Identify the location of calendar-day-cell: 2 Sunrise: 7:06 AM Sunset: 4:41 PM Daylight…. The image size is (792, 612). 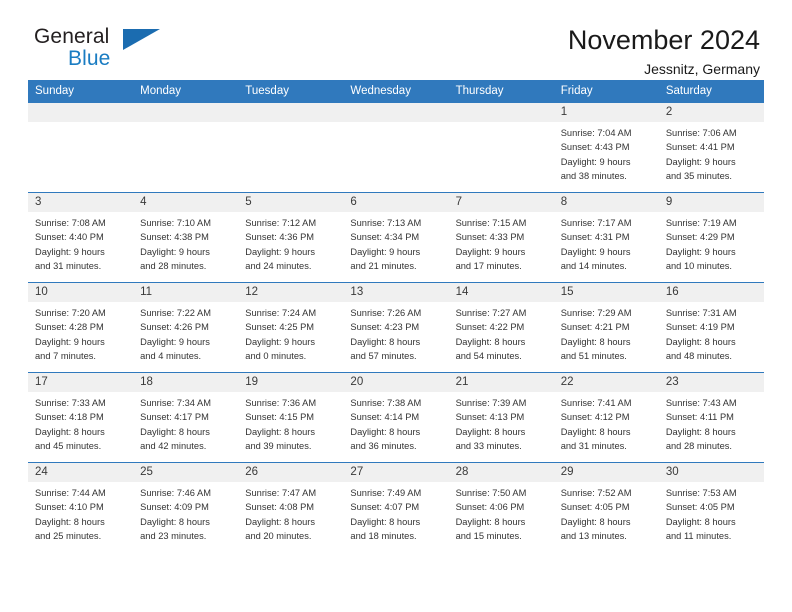
(711, 147).